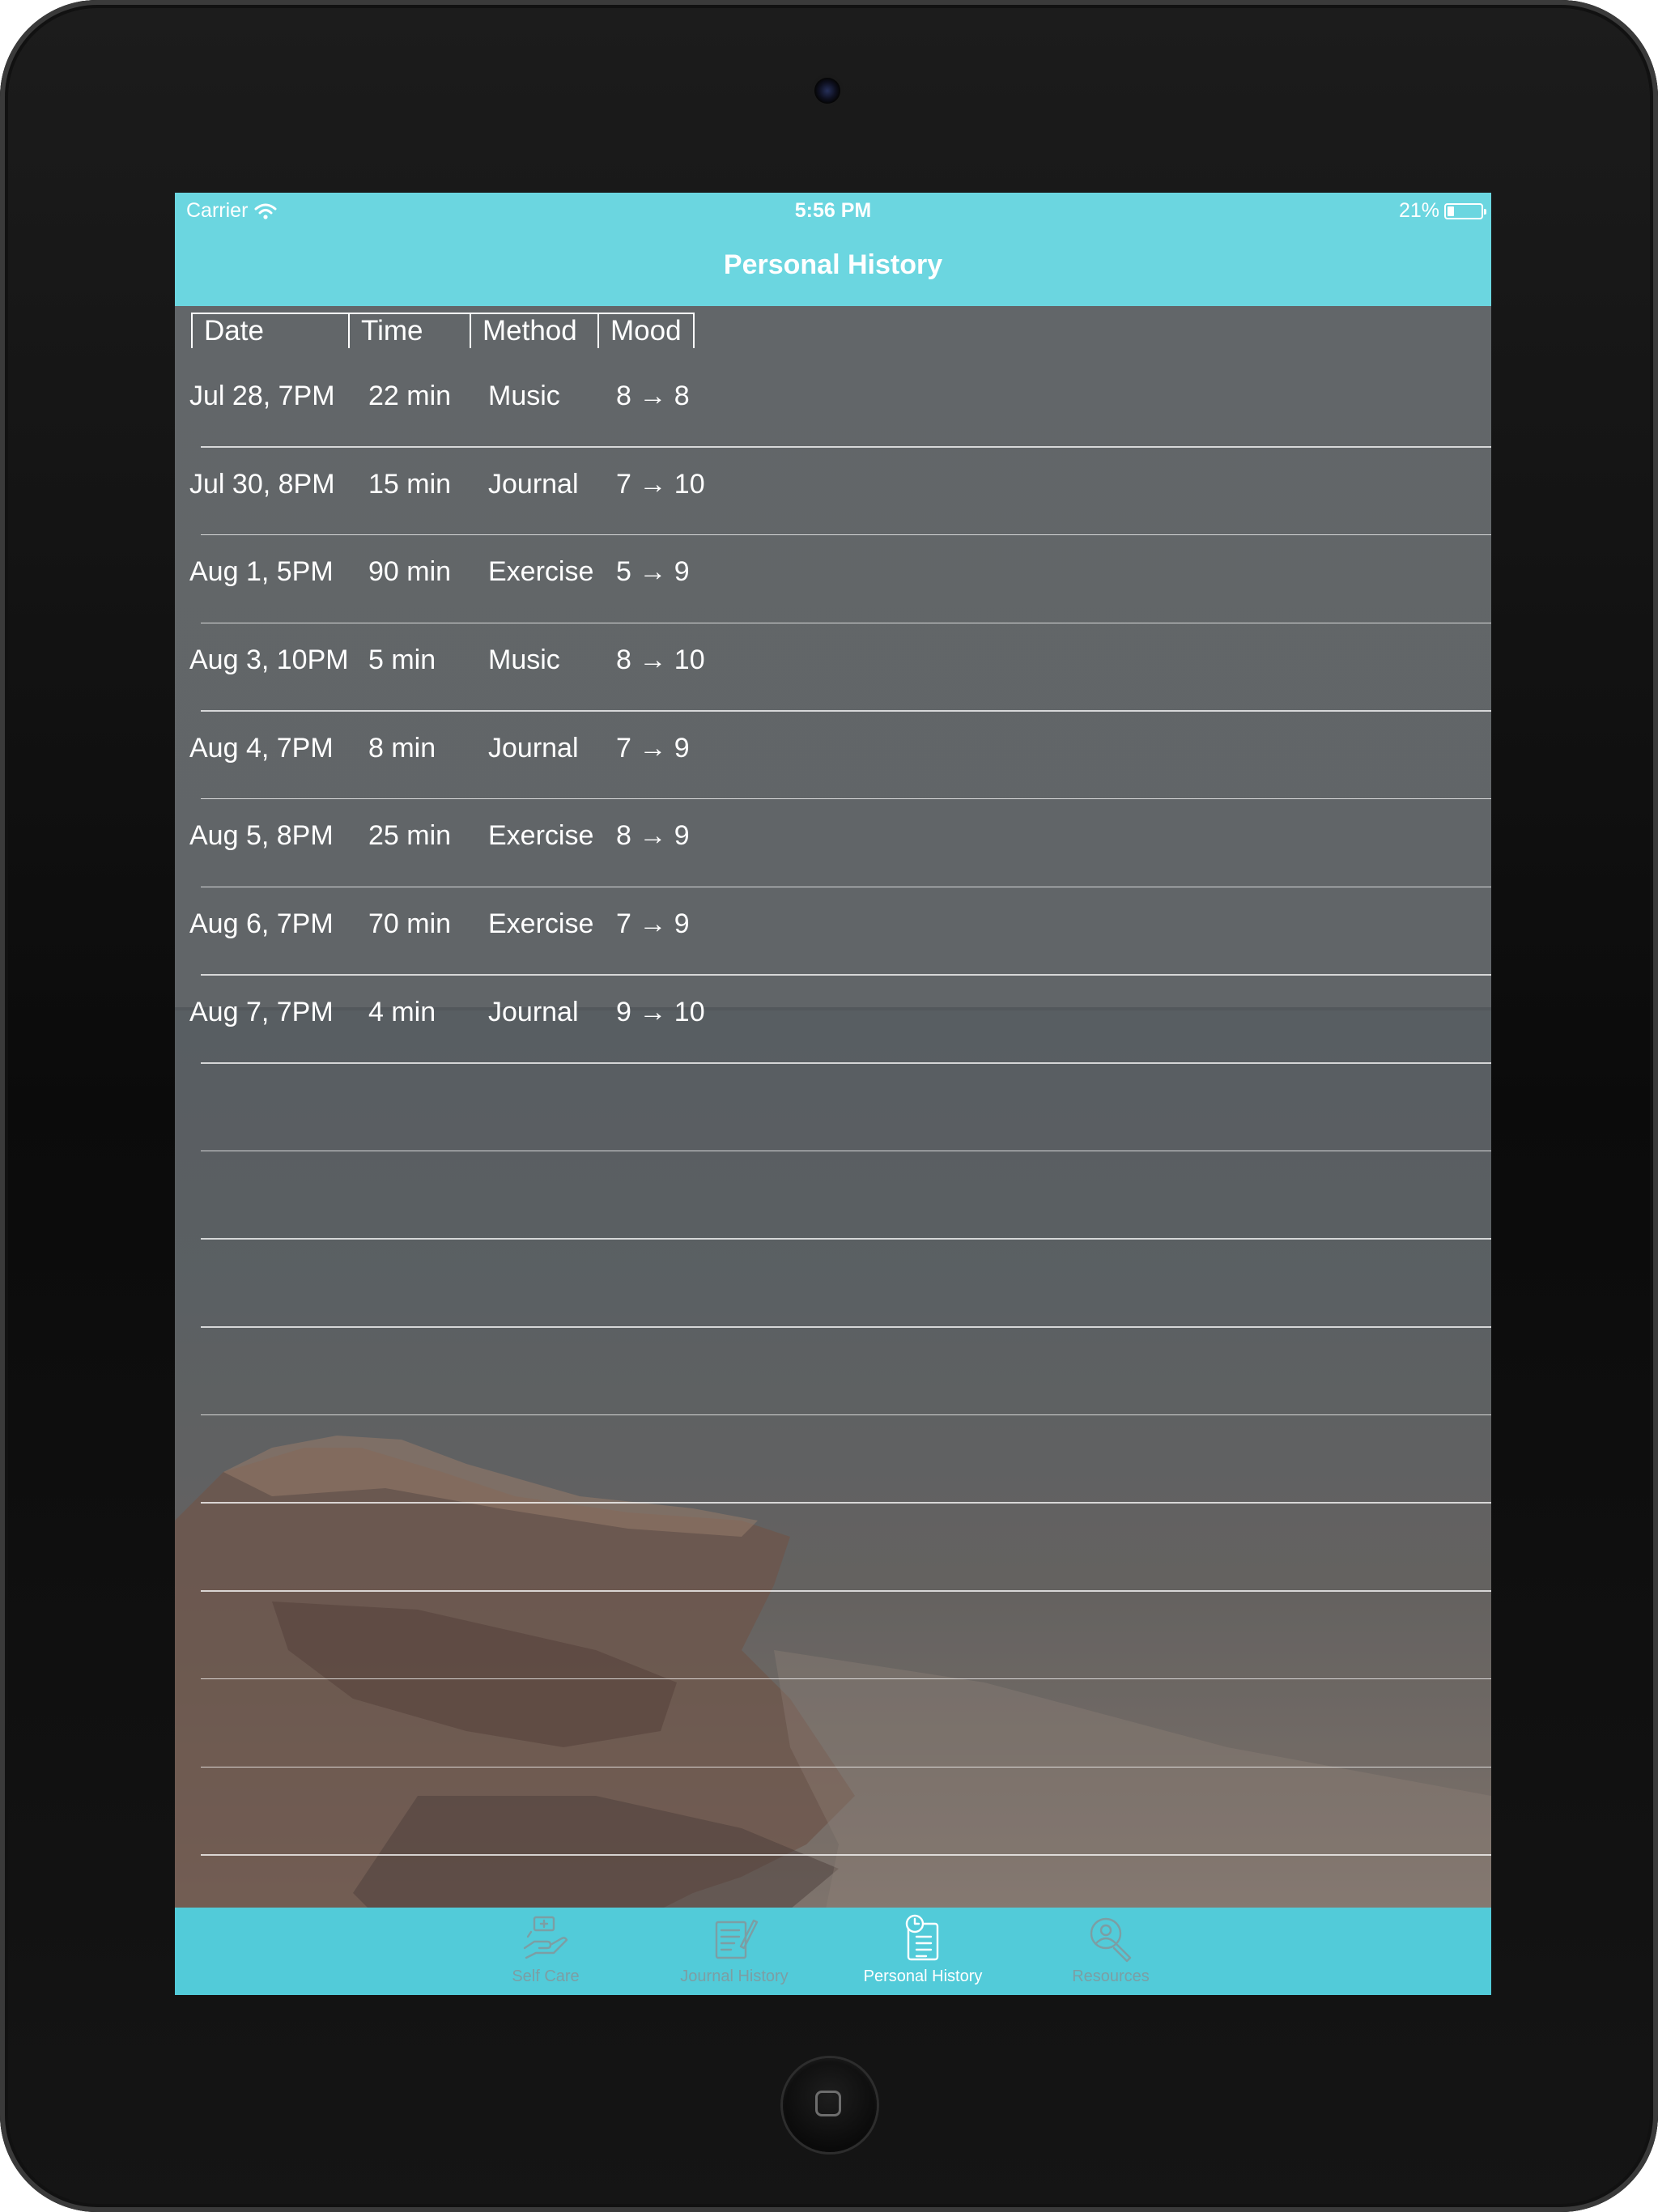  I want to click on tab-personal-history: Personal History, so click(923, 1951).